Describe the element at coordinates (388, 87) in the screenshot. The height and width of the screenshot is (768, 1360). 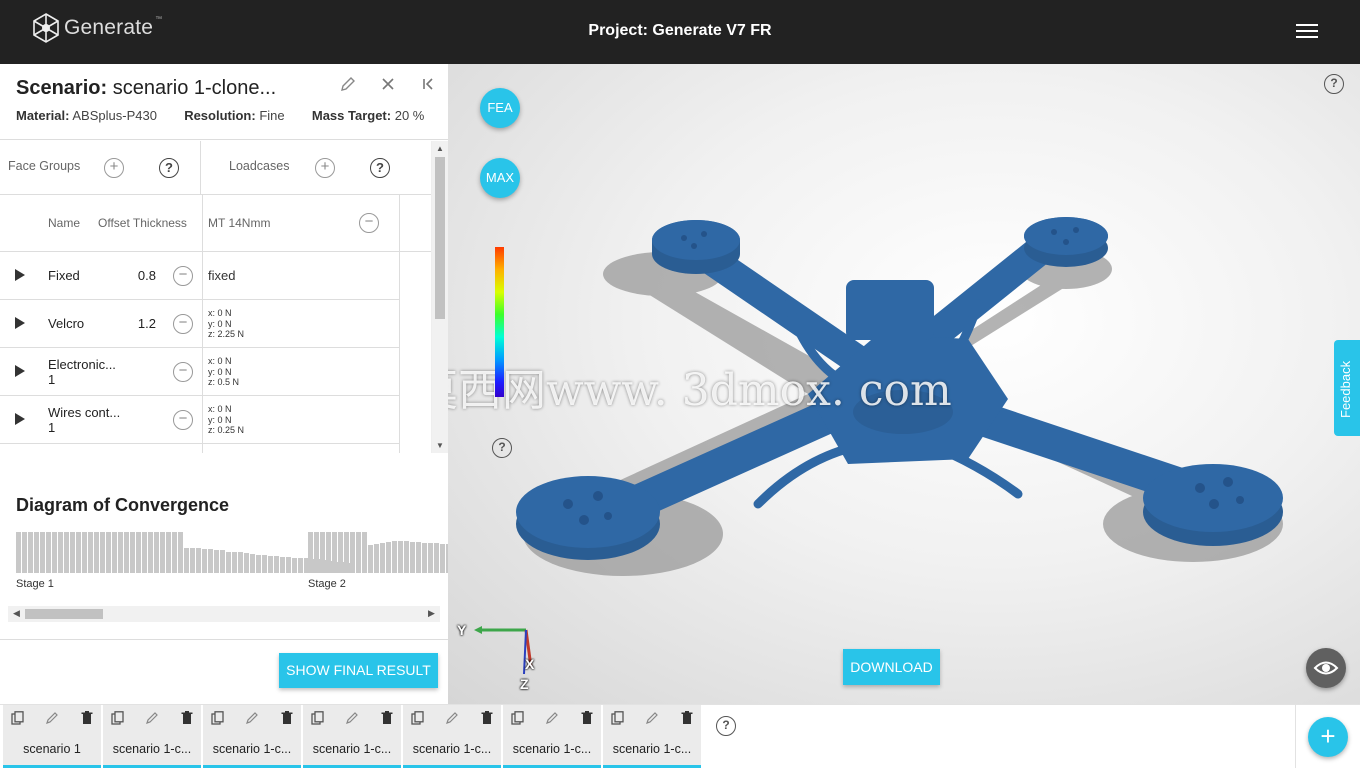
I see `close-icon` at that location.